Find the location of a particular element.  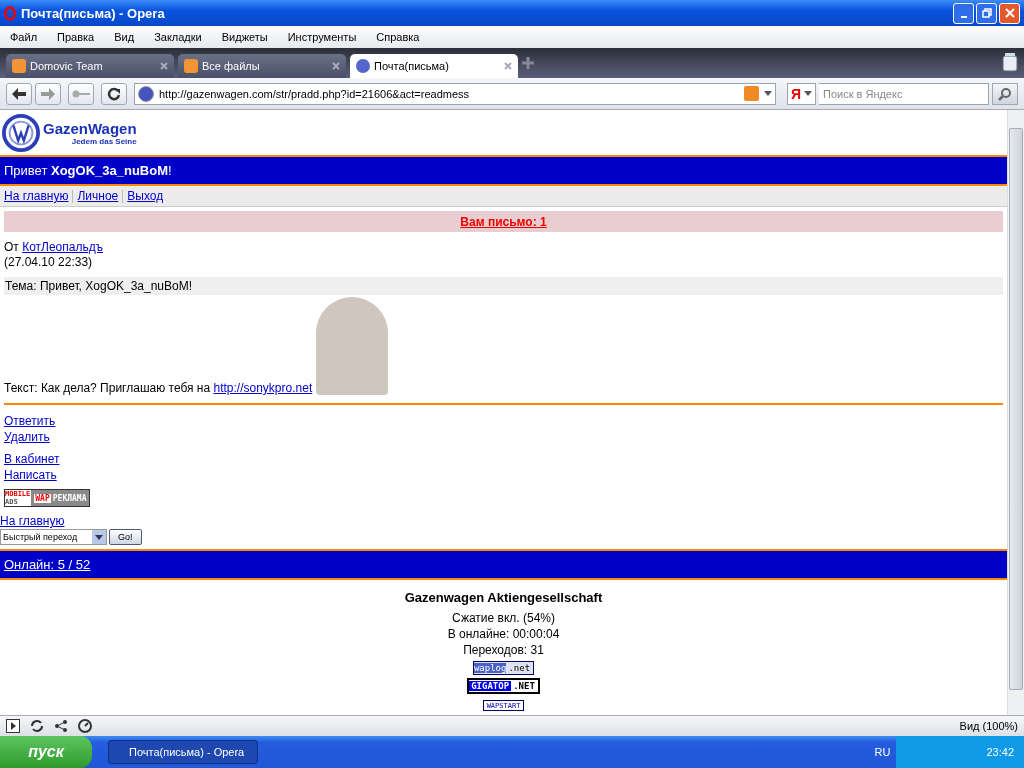

go-button: Go! is located at coordinates (125, 537).